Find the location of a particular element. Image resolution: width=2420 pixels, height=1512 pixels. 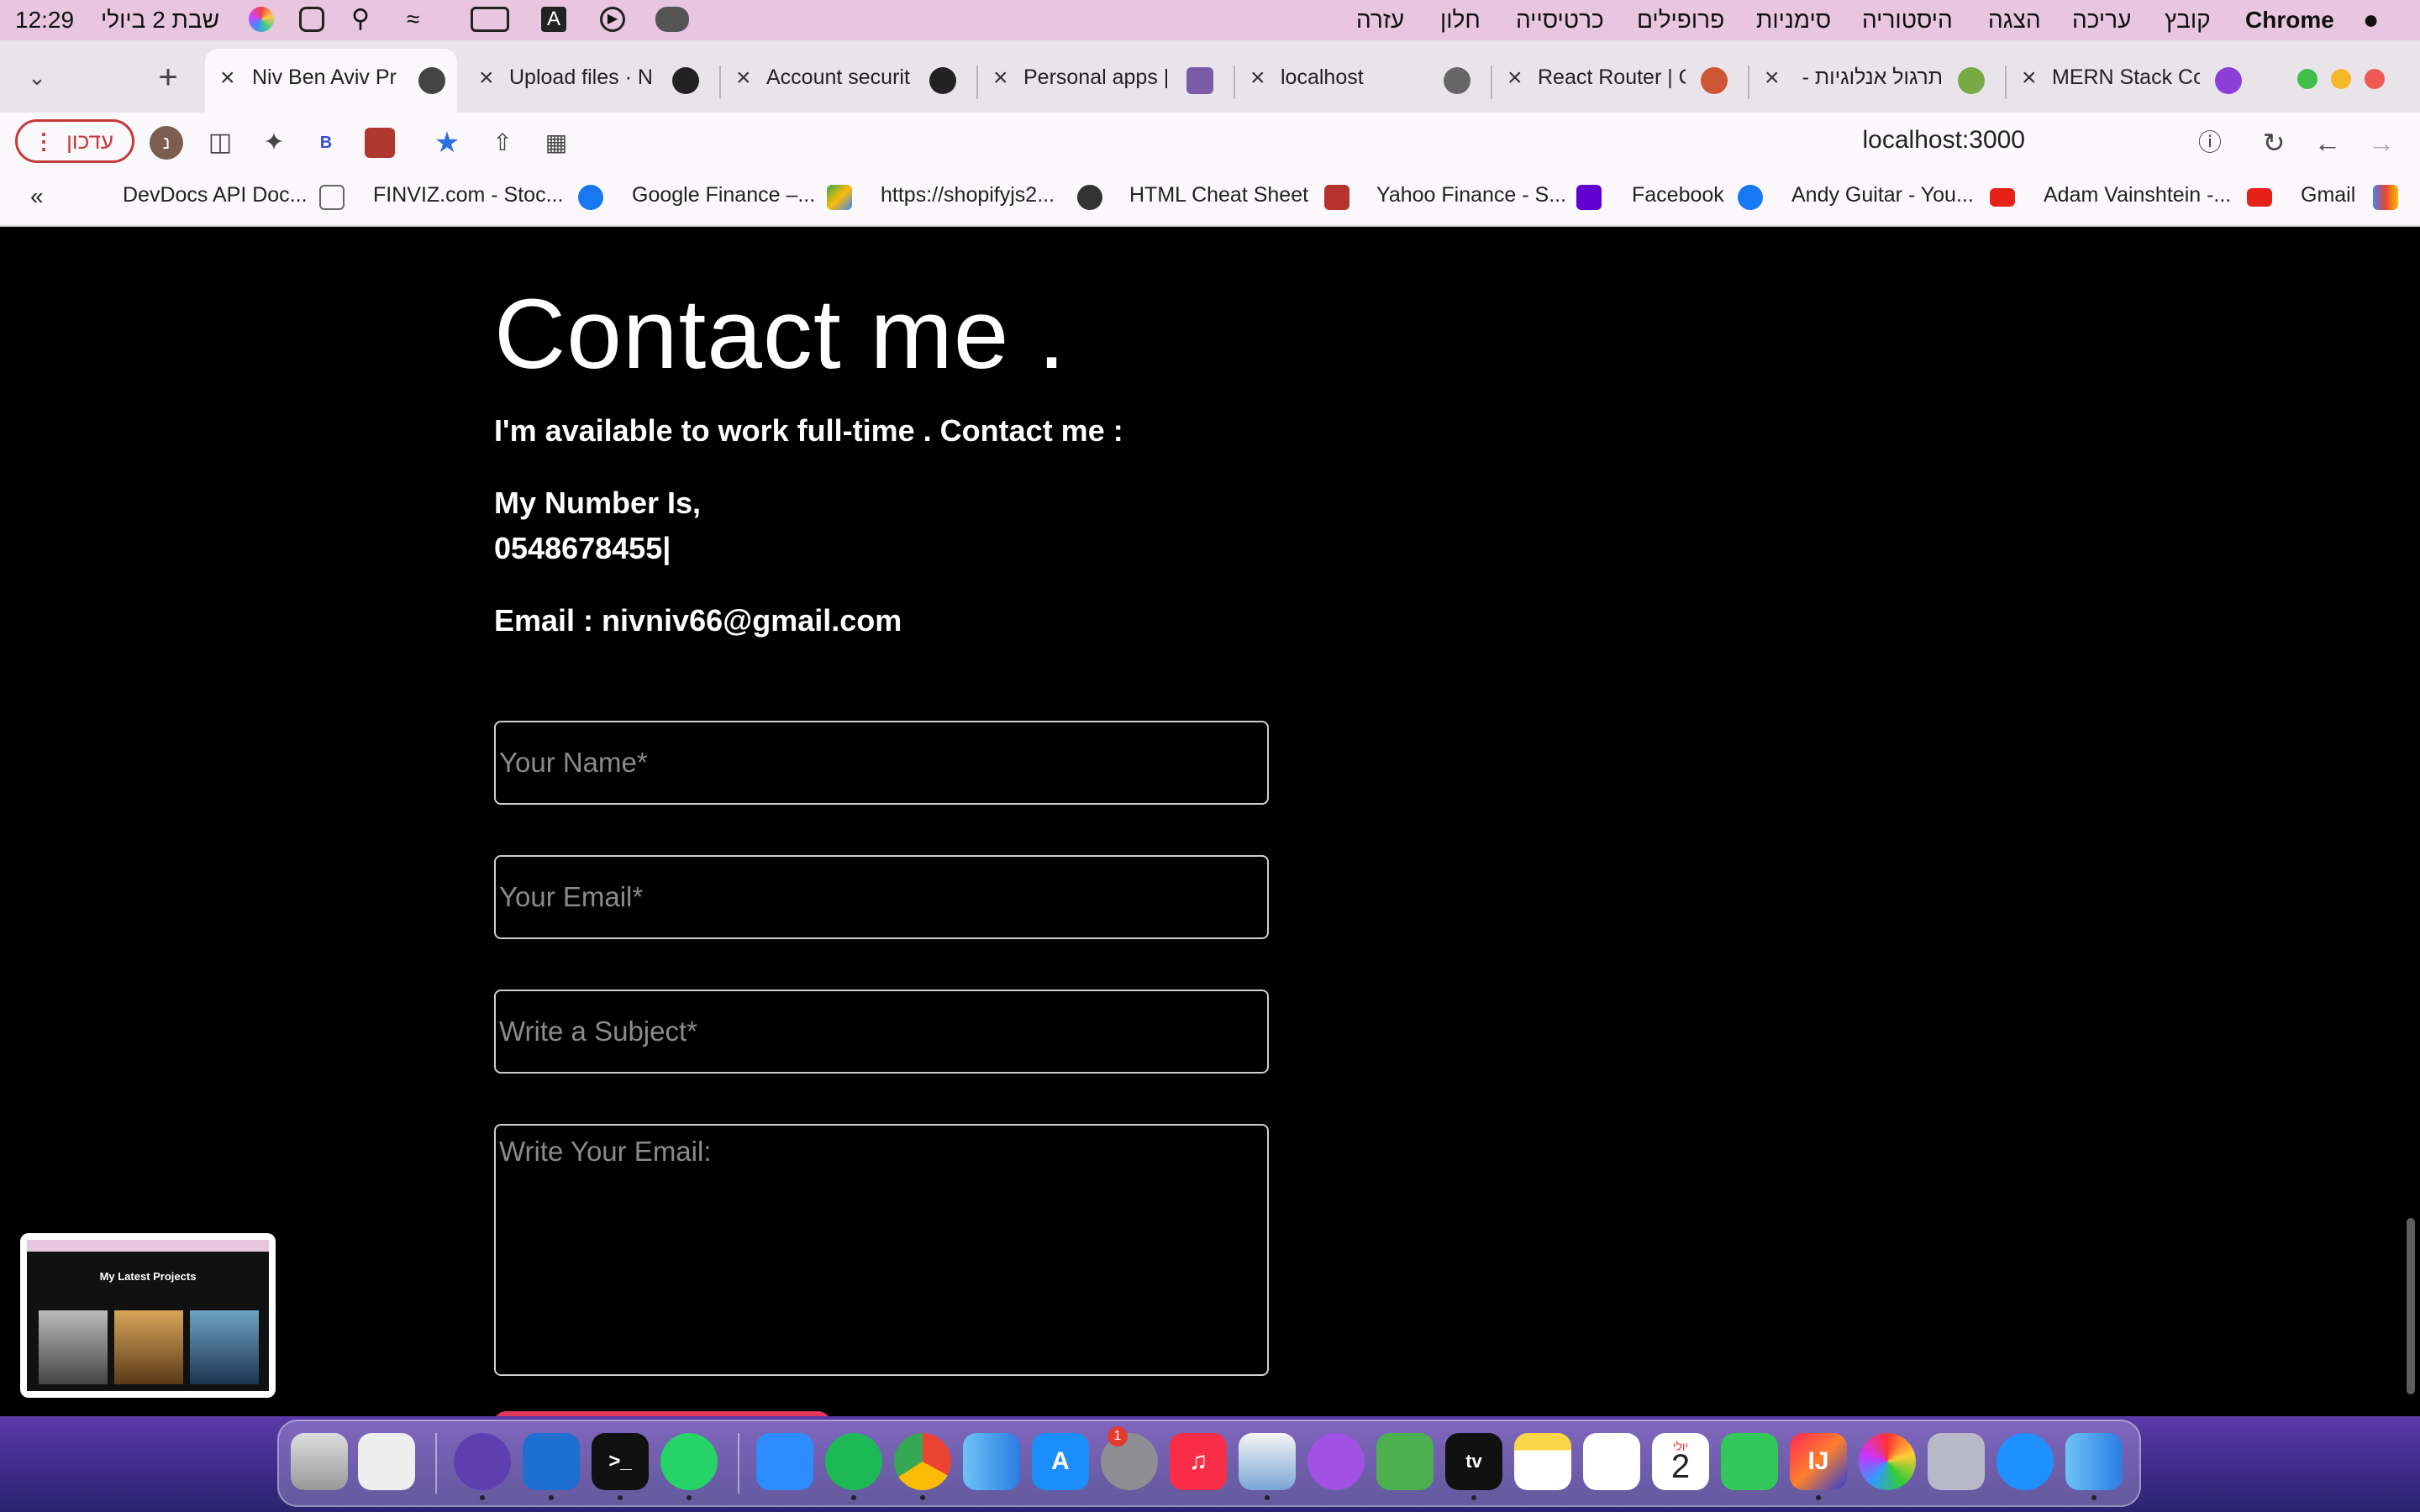

facetime-icon is located at coordinates (1749, 1461).